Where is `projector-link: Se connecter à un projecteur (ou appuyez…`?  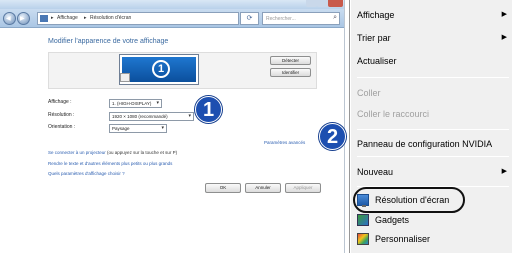 projector-link: Se connecter à un projecteur (ou appuyez… is located at coordinates (112, 152).